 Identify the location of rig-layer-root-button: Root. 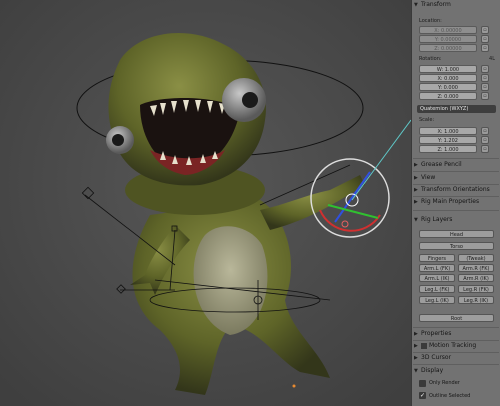
(456, 318).